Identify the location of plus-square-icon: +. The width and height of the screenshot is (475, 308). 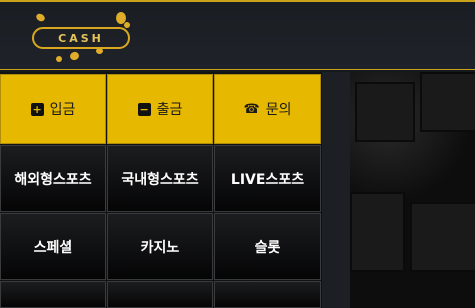
(37, 109).